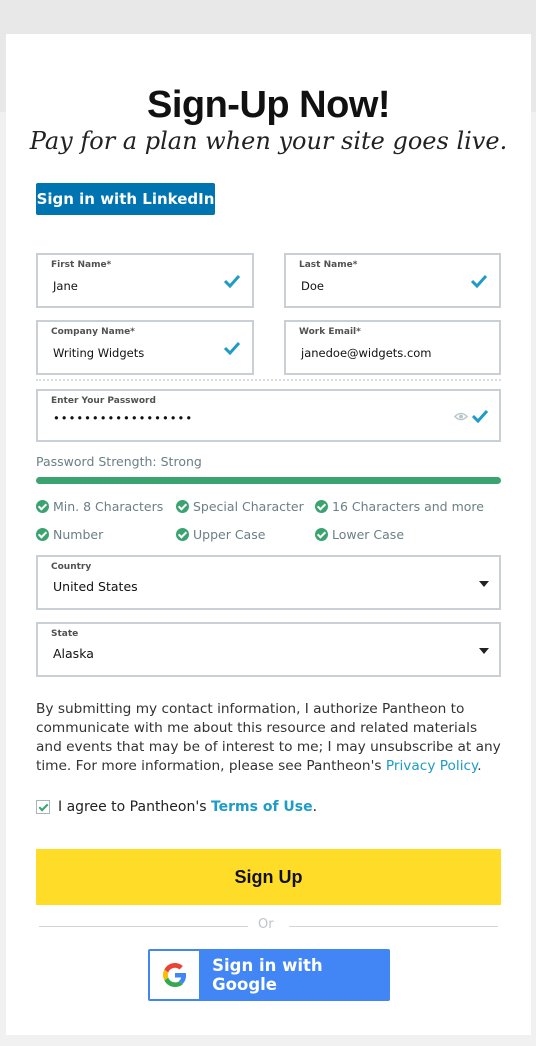  Describe the element at coordinates (262, 807) in the screenshot. I see `terms-of-use-link: Terms of Use` at that location.